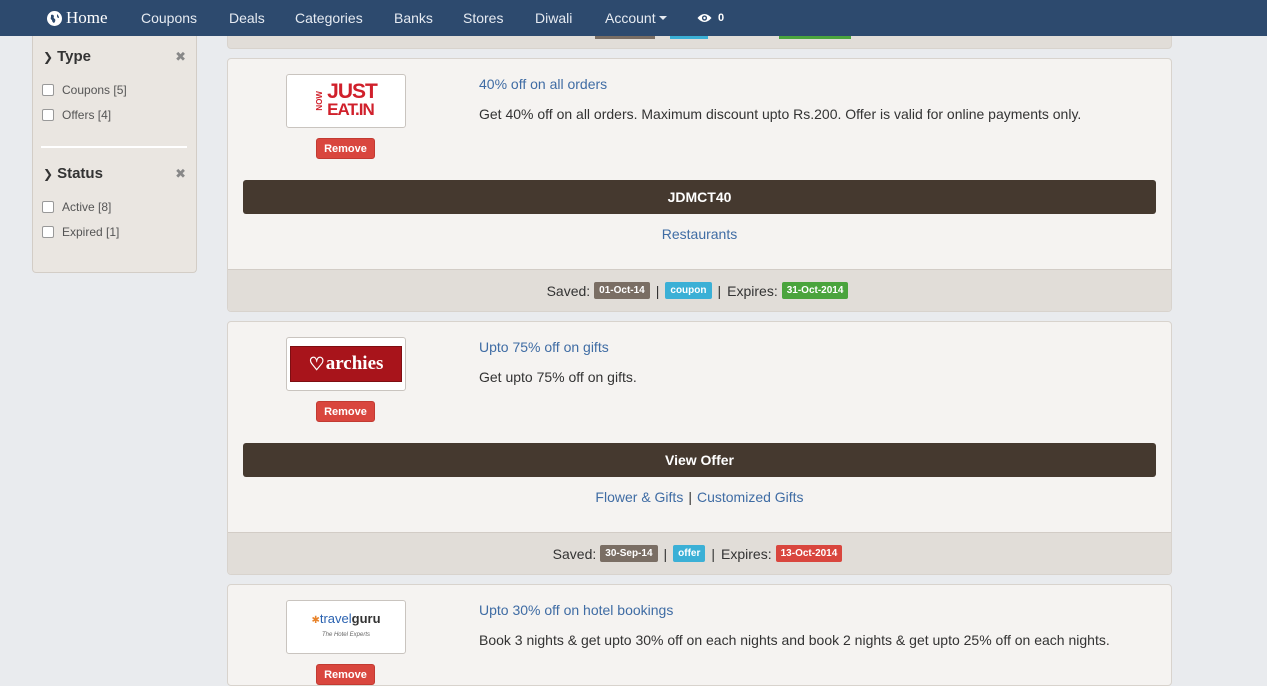  What do you see at coordinates (114, 147) in the screenshot?
I see `divider` at bounding box center [114, 147].